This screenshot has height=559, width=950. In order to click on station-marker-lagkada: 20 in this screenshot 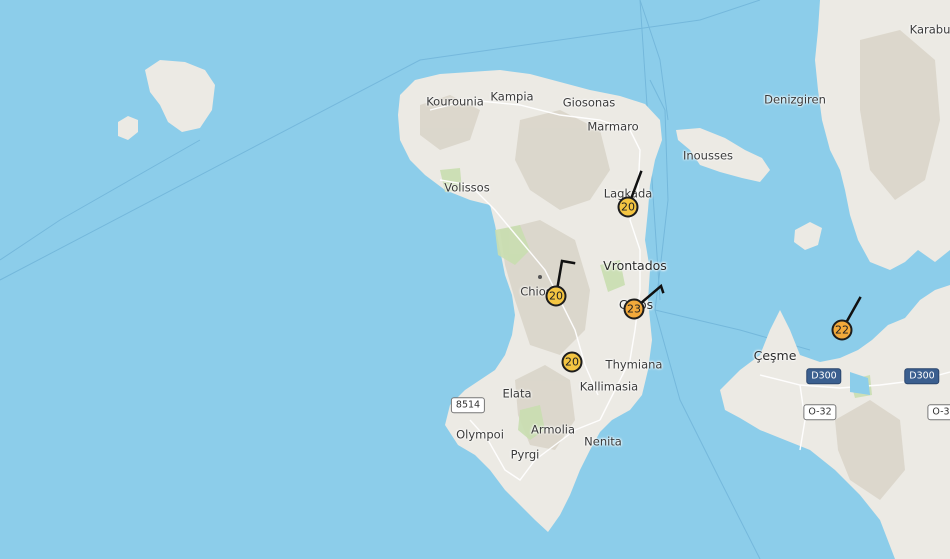, I will do `click(628, 207)`.